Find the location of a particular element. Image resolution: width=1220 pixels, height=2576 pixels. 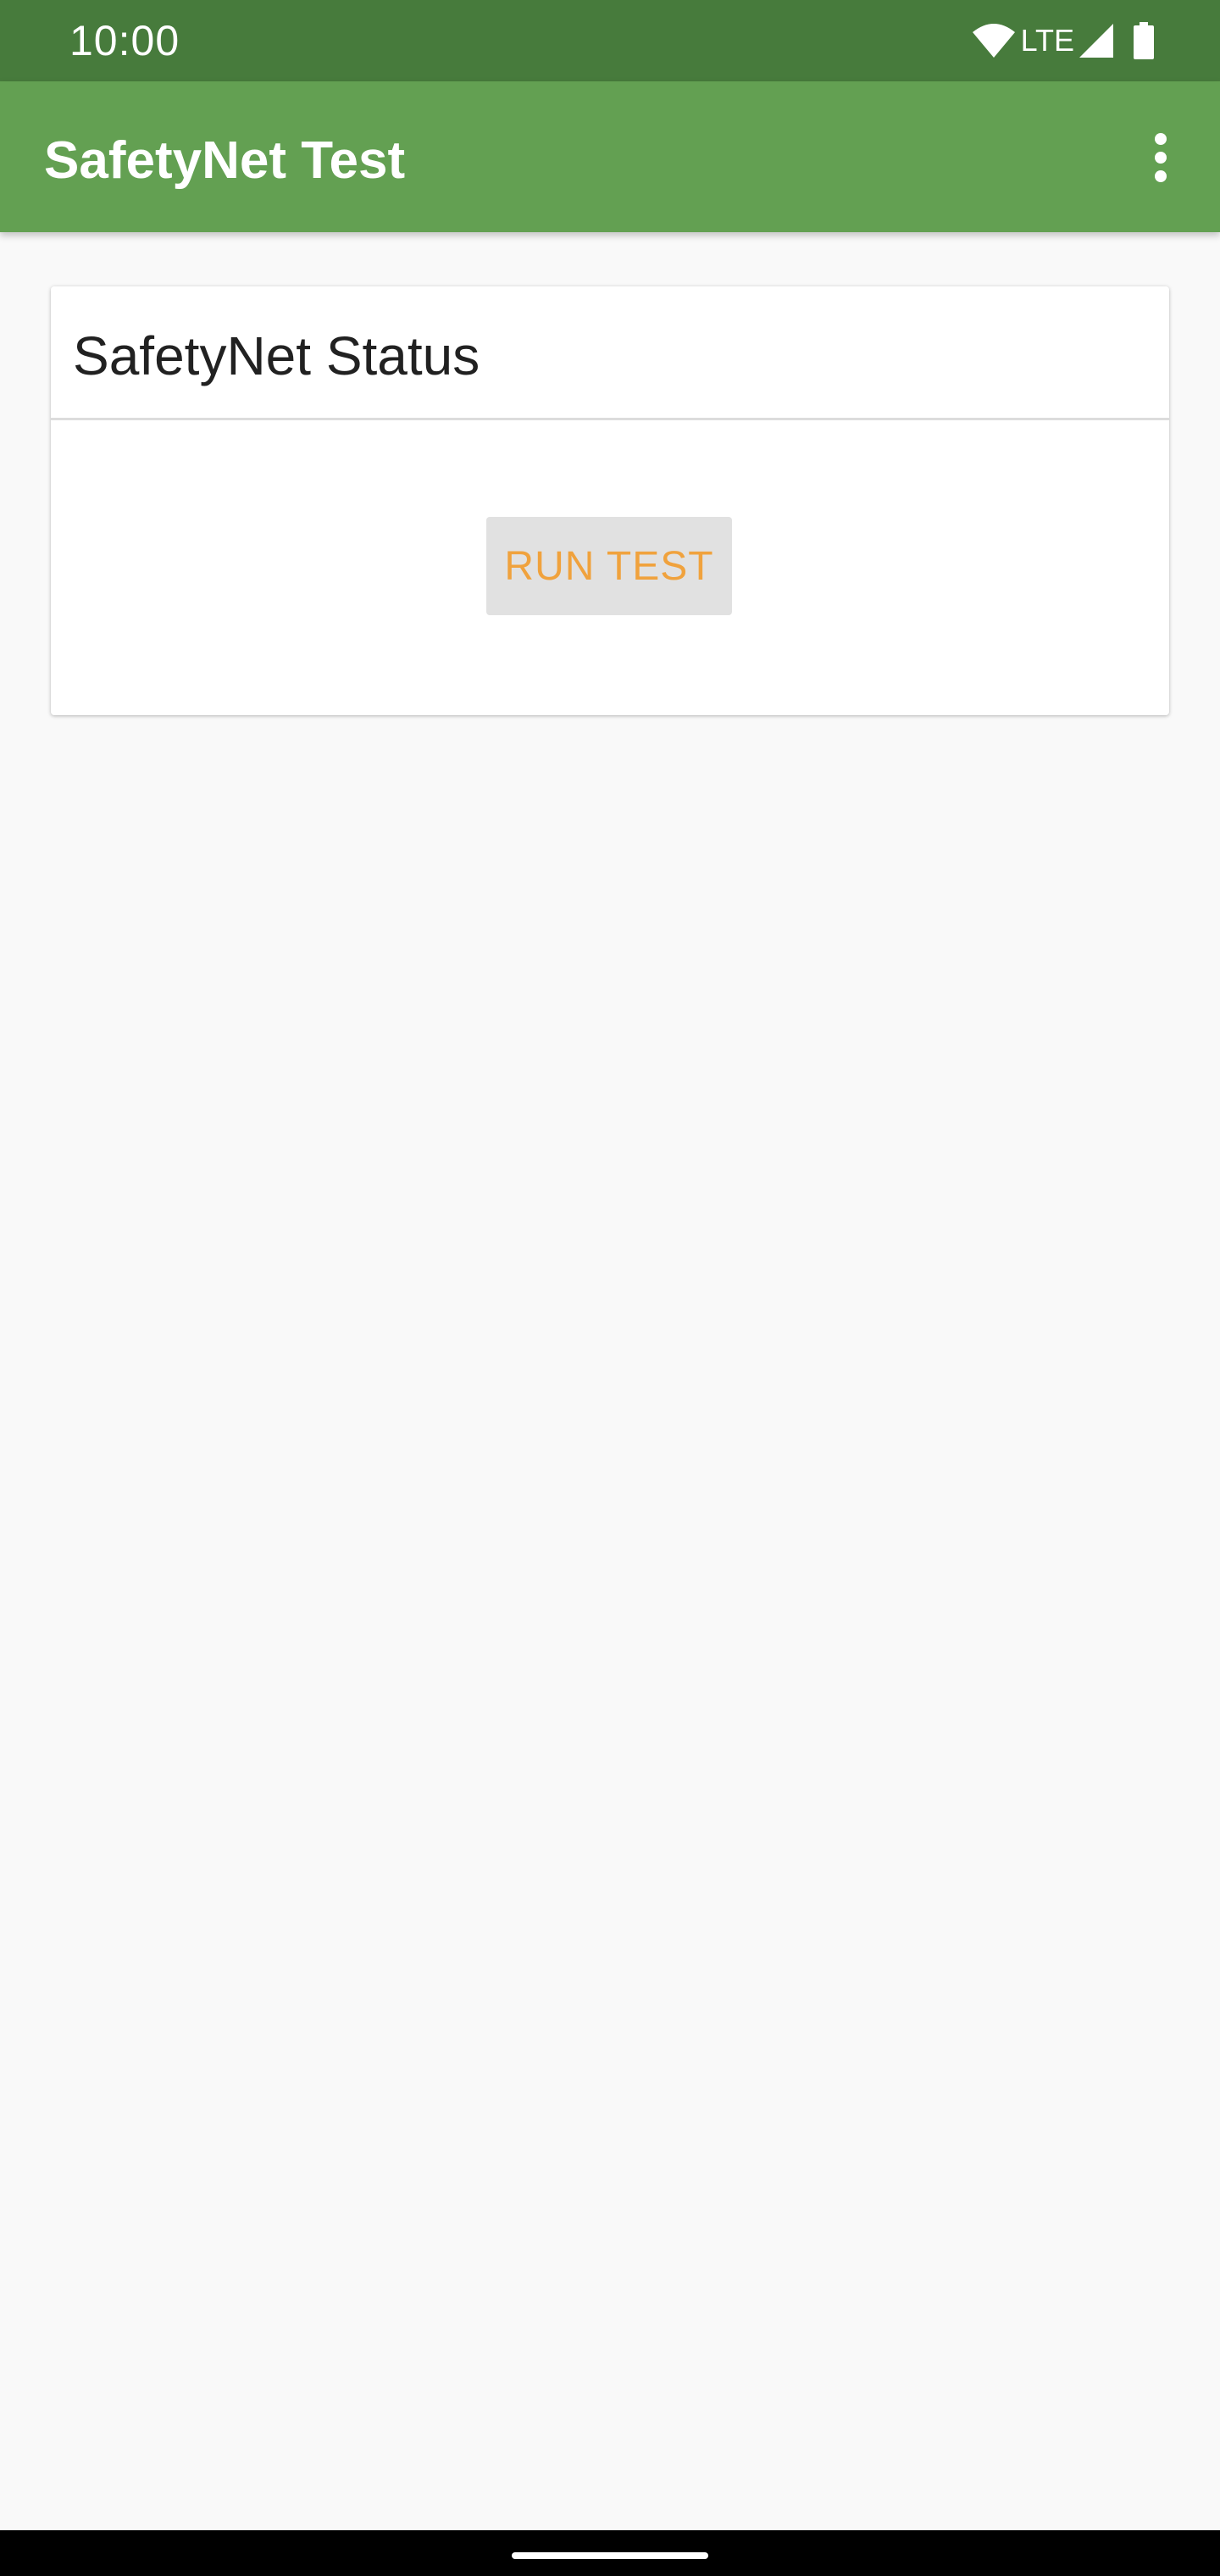

more-vert-icon is located at coordinates (1161, 157).